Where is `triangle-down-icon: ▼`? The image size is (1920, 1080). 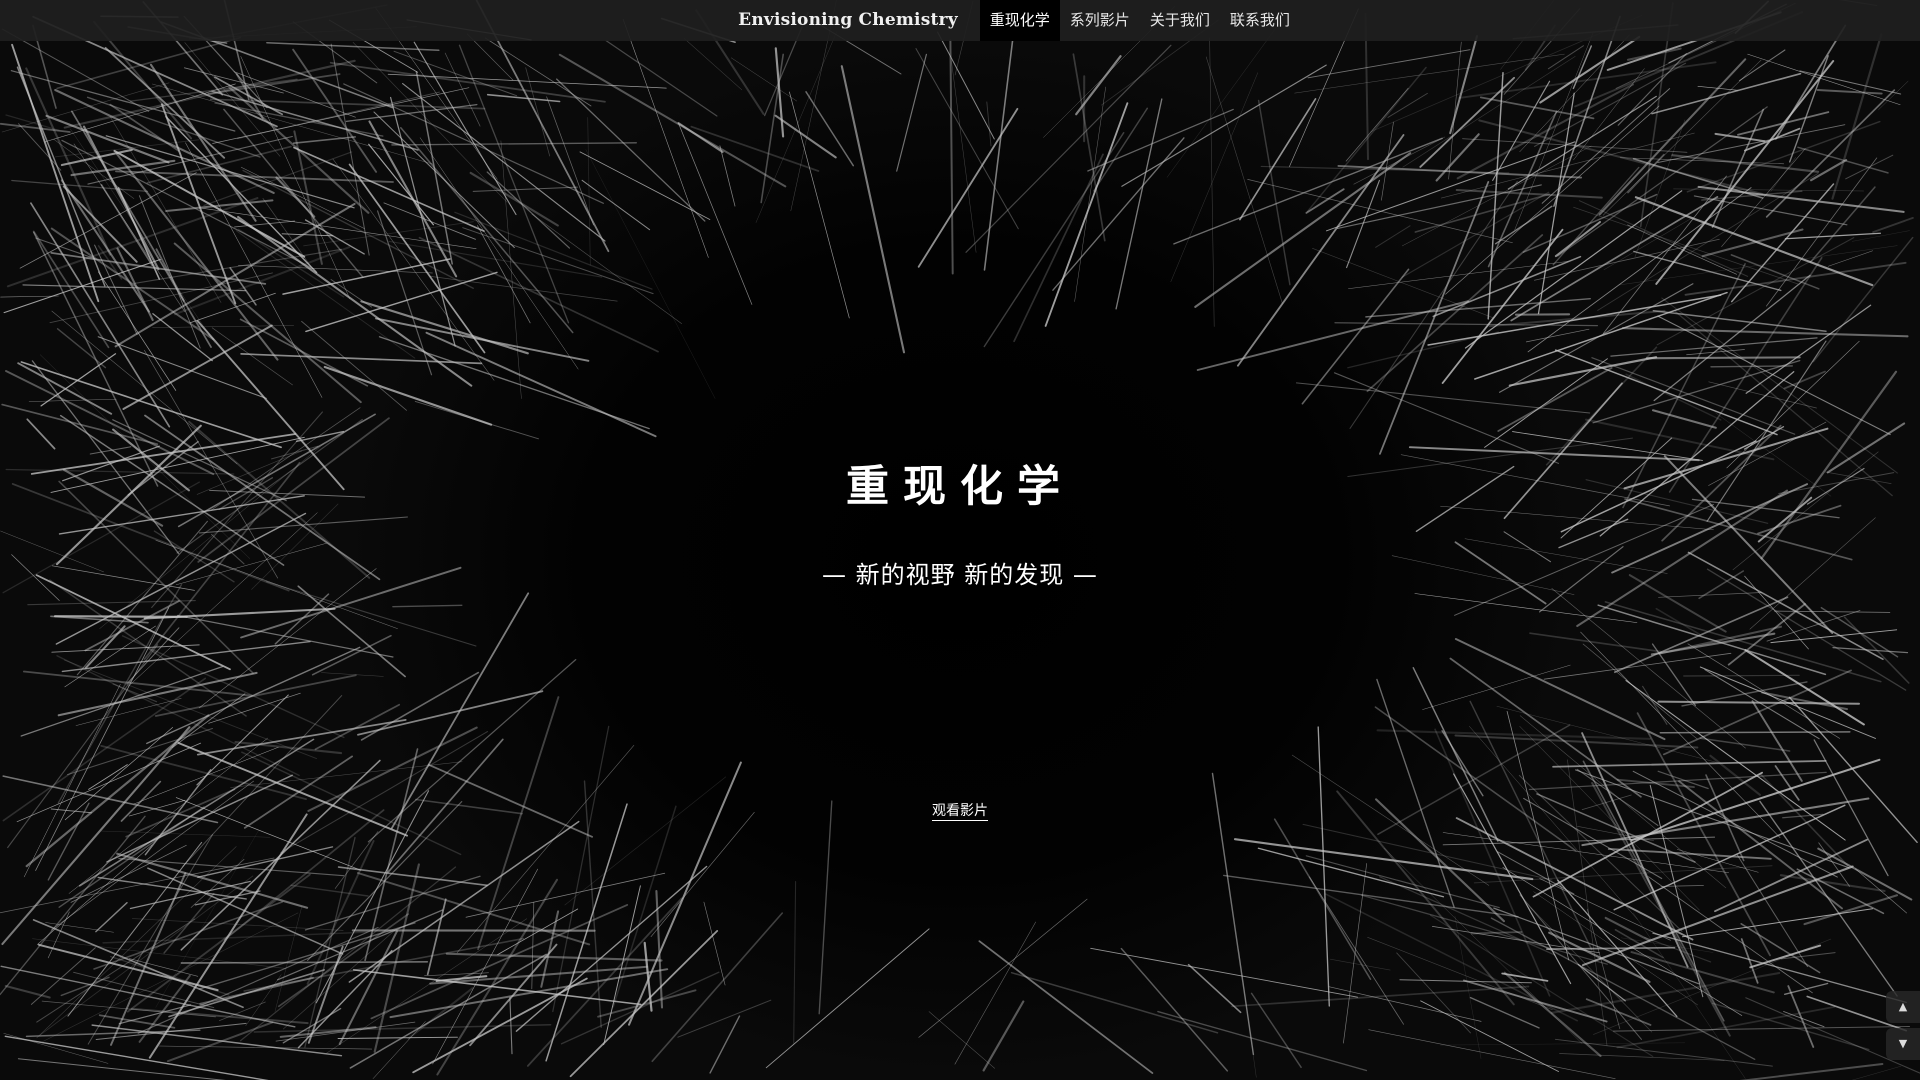
triangle-down-icon: ▼ is located at coordinates (1903, 1043).